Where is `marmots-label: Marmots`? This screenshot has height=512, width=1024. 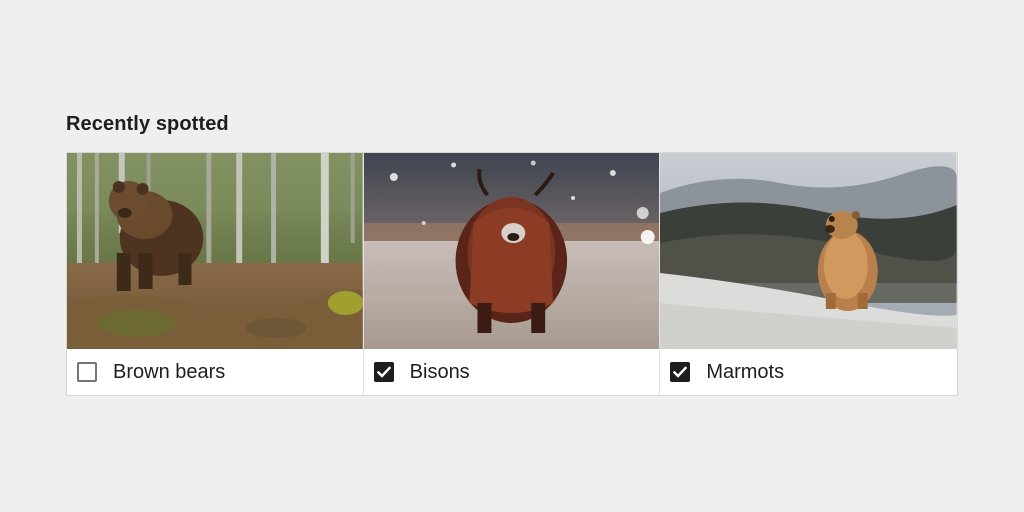 marmots-label: Marmots is located at coordinates (745, 372).